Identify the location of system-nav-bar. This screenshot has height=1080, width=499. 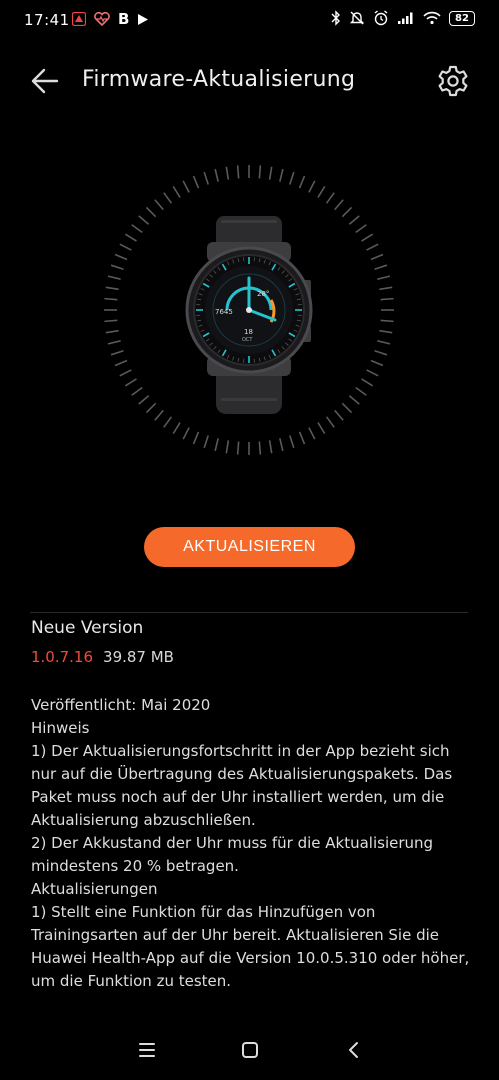
(249, 1050).